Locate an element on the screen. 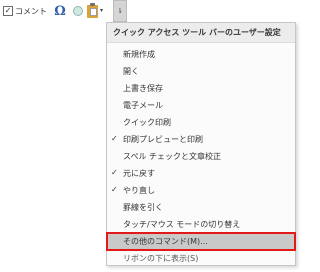 Image resolution: width=320 pixels, height=272 pixels. menu-item-label: 印刷プレビューと印刷 is located at coordinates (163, 139).